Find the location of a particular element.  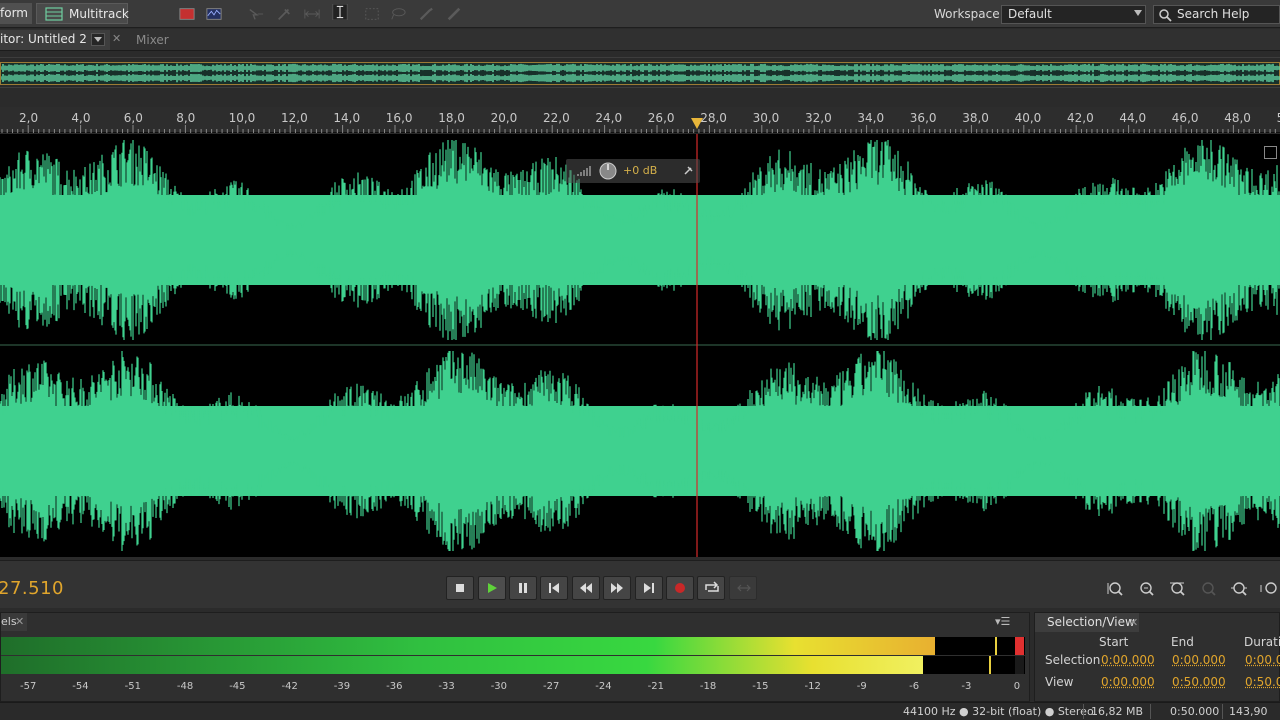

selection-end-value: 0:00.000 is located at coordinates (1199, 660).